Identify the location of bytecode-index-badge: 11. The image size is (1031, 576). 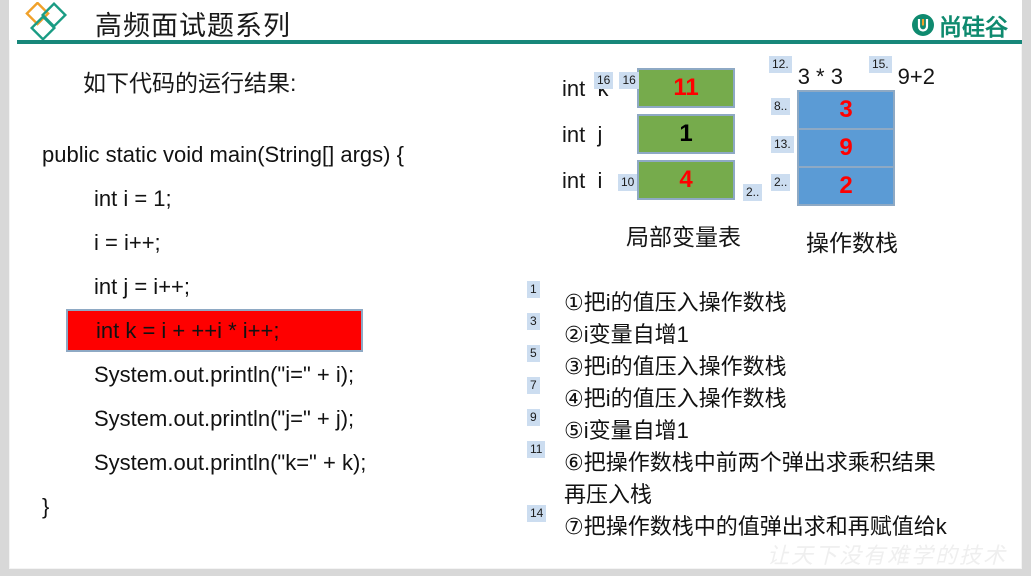
(536, 449).